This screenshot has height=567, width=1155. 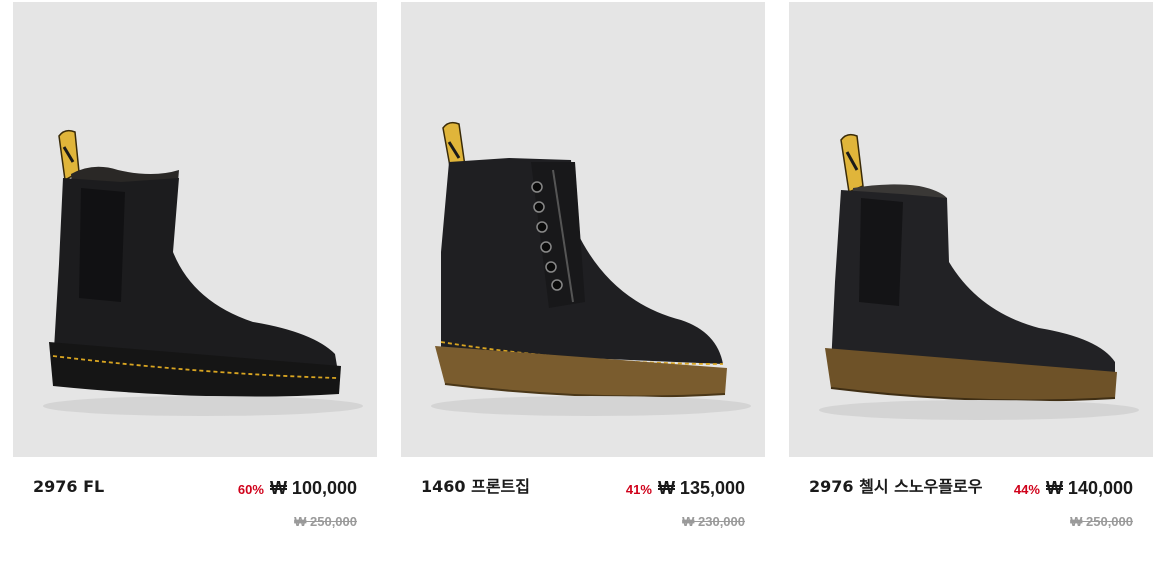 I want to click on original-price: ₩ 230,000, so click(x=713, y=521).